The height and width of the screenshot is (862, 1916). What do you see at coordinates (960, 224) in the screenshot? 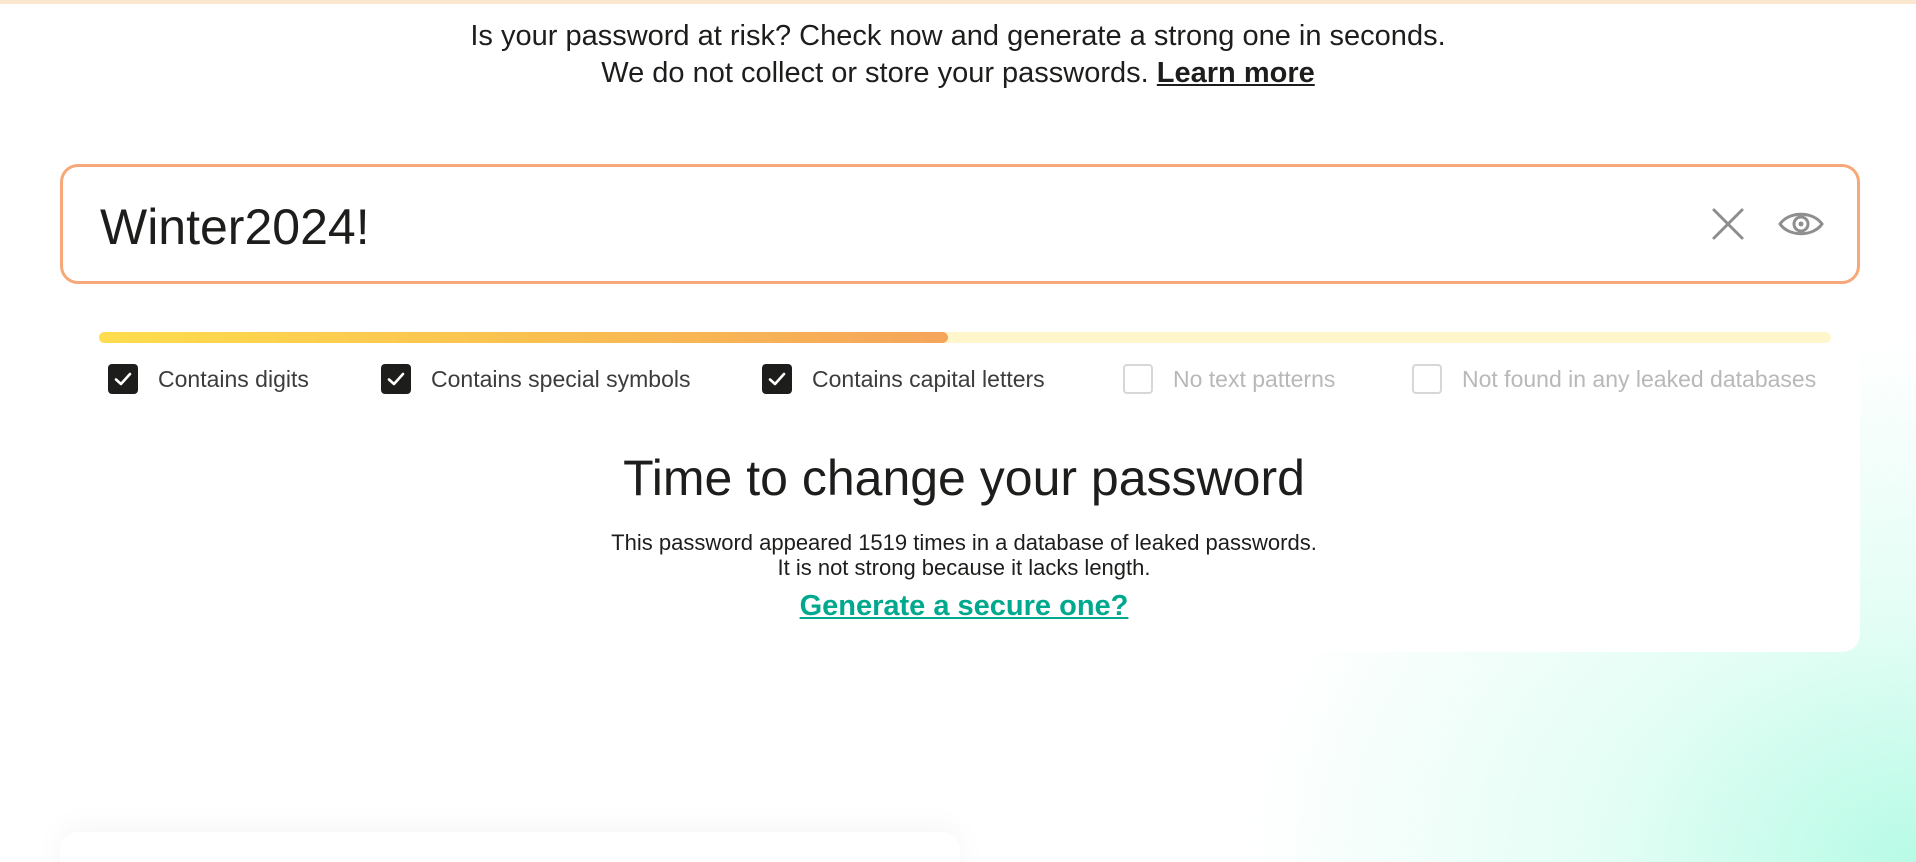
I see `password-field: Winter2024!` at bounding box center [960, 224].